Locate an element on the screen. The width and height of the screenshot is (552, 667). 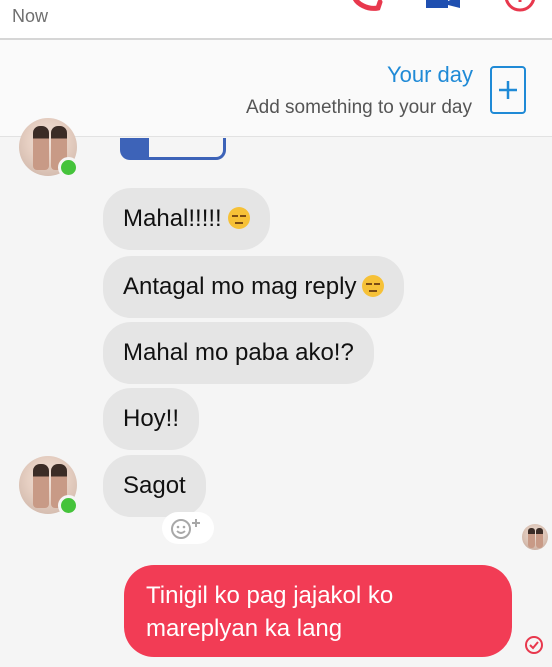
message-text: Mahal mo paba ako!? is located at coordinates (238, 352).